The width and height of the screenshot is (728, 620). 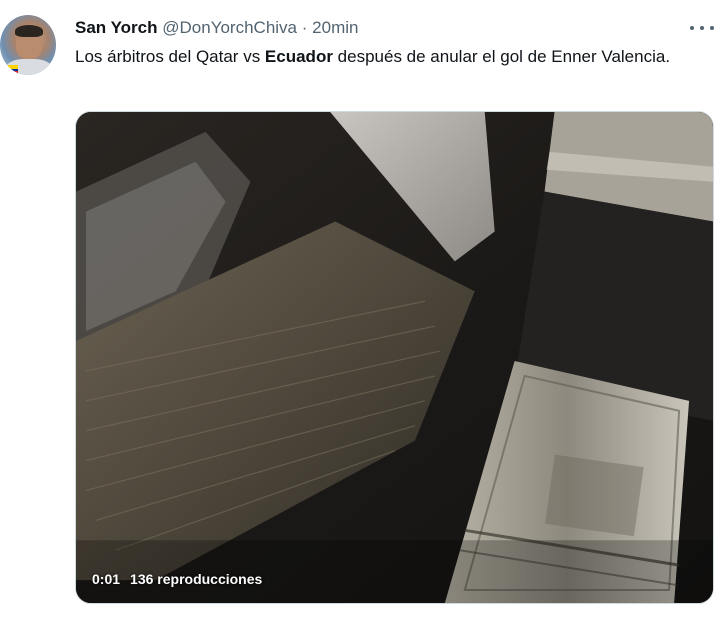 I want to click on tweet-timestamp: 20min, so click(x=335, y=27).